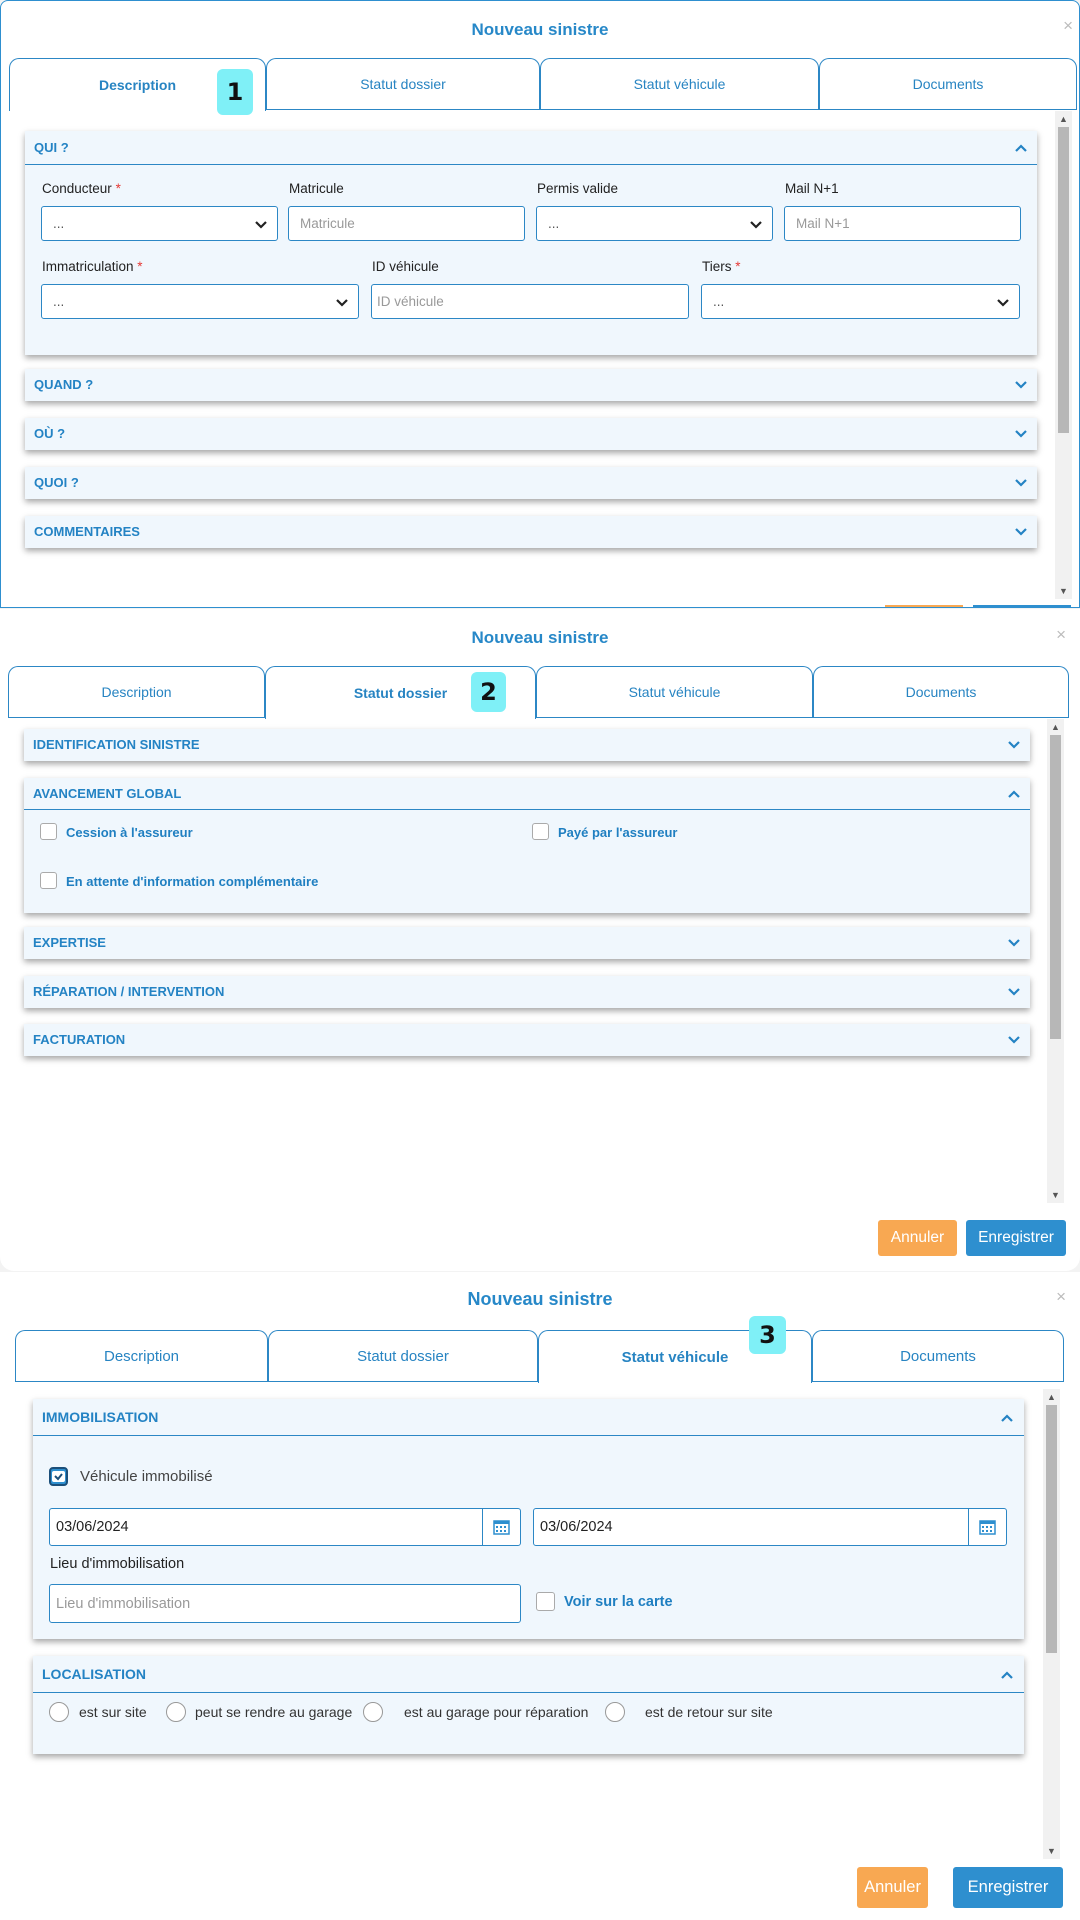 This screenshot has height=1920, width=1080. What do you see at coordinates (146, 1476) in the screenshot?
I see `immobilise-label: Véhicule immobilisé` at bounding box center [146, 1476].